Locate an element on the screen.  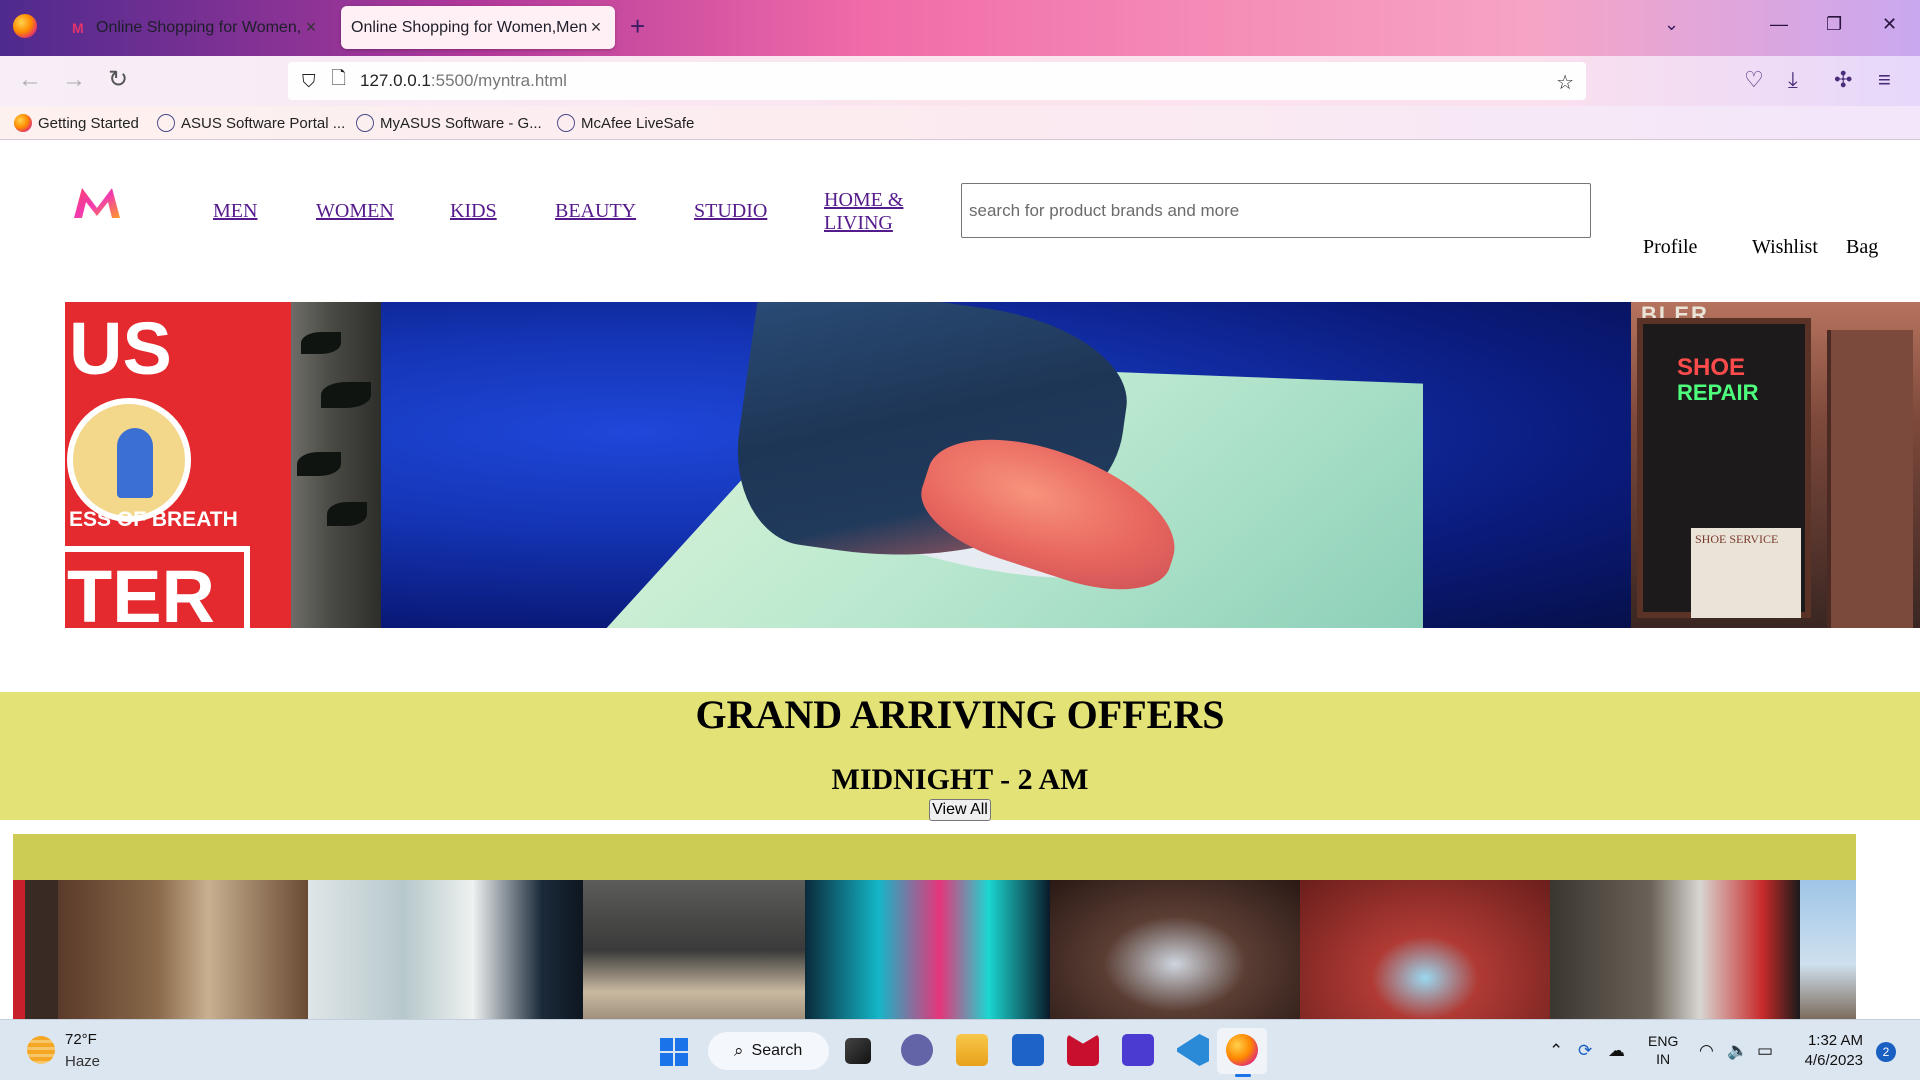
onedrive-cloud-icon: ☁ is located at coordinates (1616, 1051).